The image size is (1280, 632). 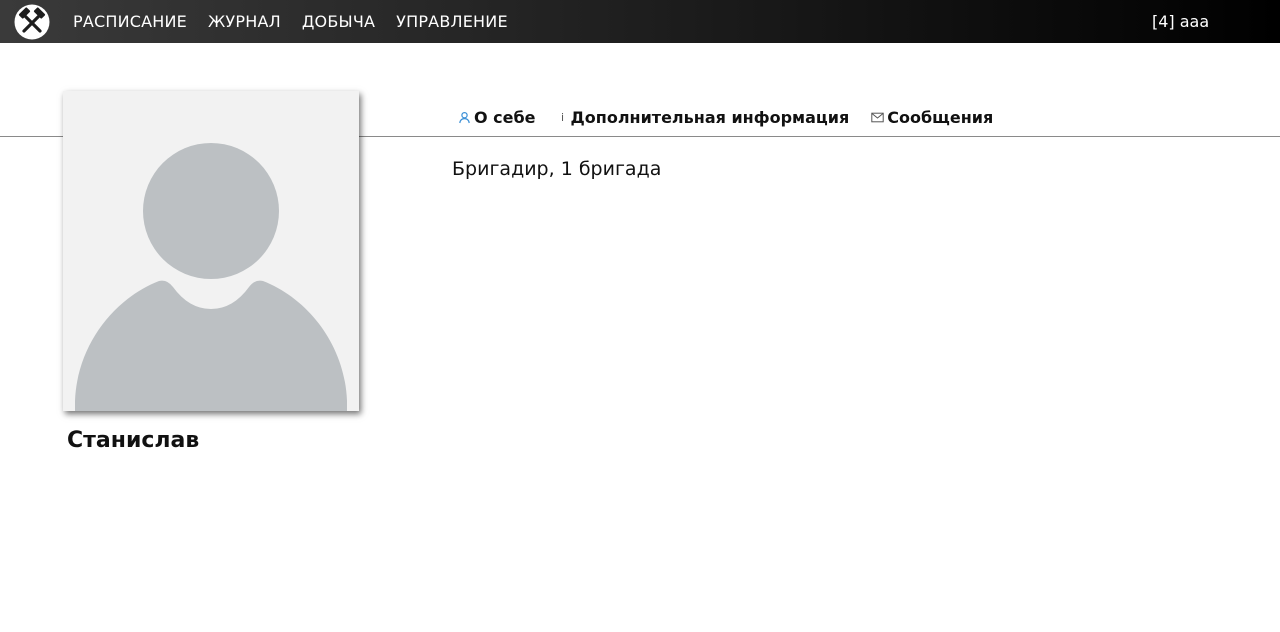 I want to click on tab-about-label: О себе, so click(x=505, y=117).